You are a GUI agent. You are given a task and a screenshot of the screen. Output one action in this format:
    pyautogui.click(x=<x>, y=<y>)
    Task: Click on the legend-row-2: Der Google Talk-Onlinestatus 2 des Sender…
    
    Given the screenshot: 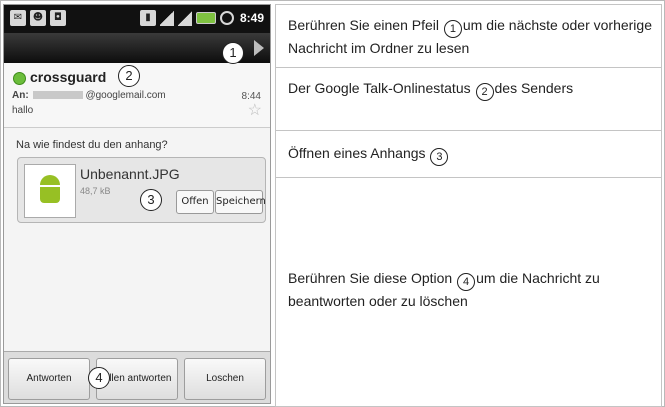 What is the action you would take?
    pyautogui.click(x=468, y=98)
    